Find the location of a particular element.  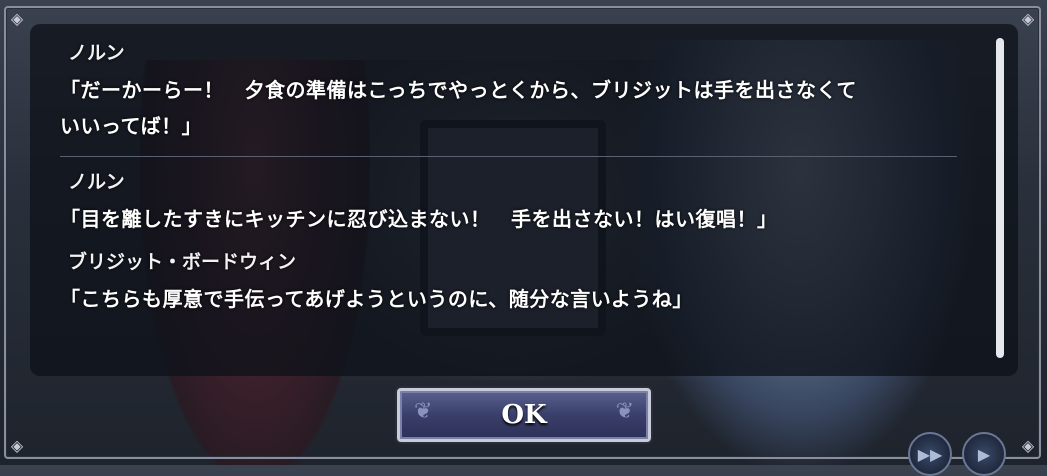

play-icon: ▶ is located at coordinates (984, 454).